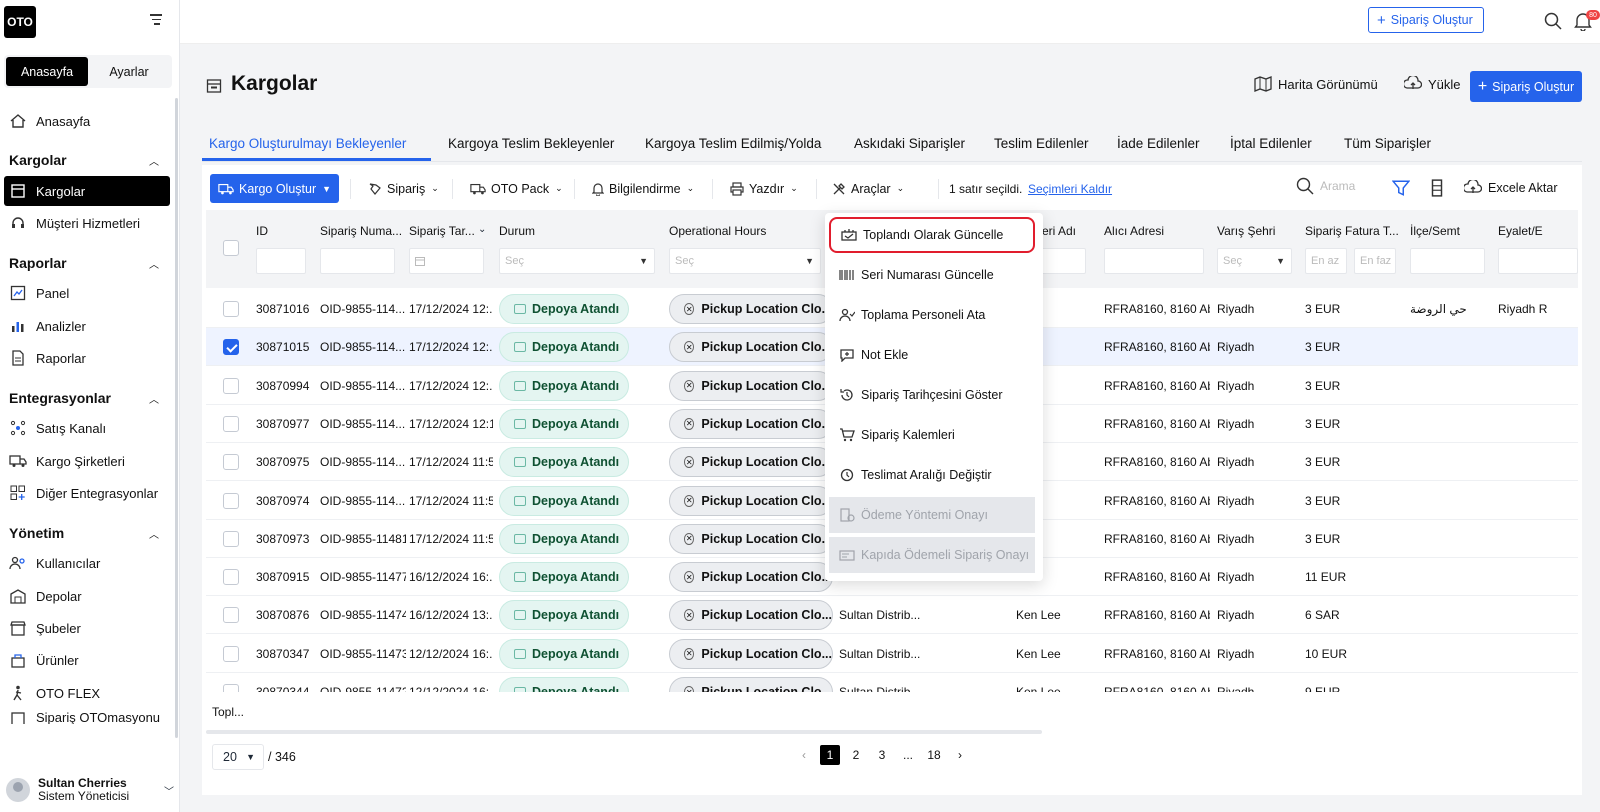  Describe the element at coordinates (1271, 143) in the screenshot. I see `tab-cancelled: İptal Edilenler` at that location.